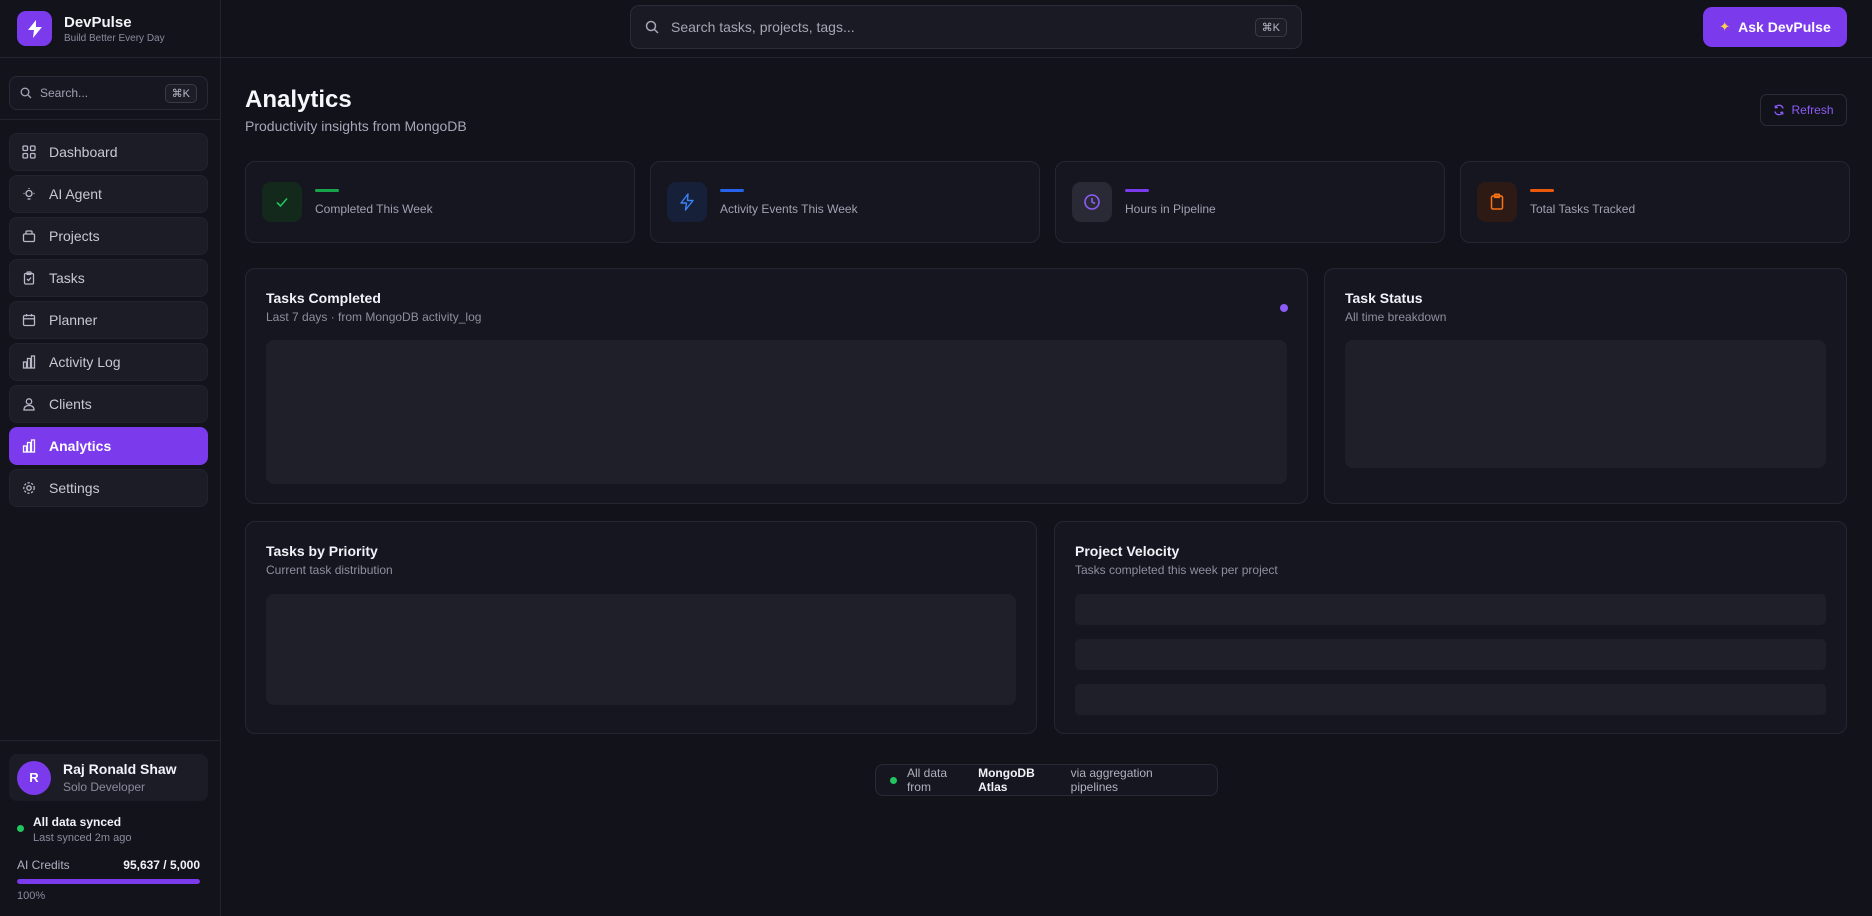 The image size is (1872, 916). I want to click on stat-card-completed: Completed This Week, so click(440, 202).